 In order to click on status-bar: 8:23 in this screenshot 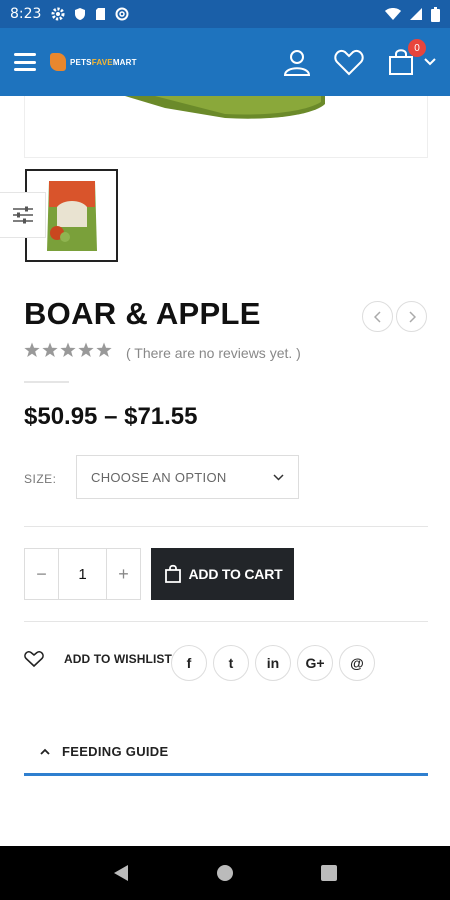, I will do `click(225, 14)`.